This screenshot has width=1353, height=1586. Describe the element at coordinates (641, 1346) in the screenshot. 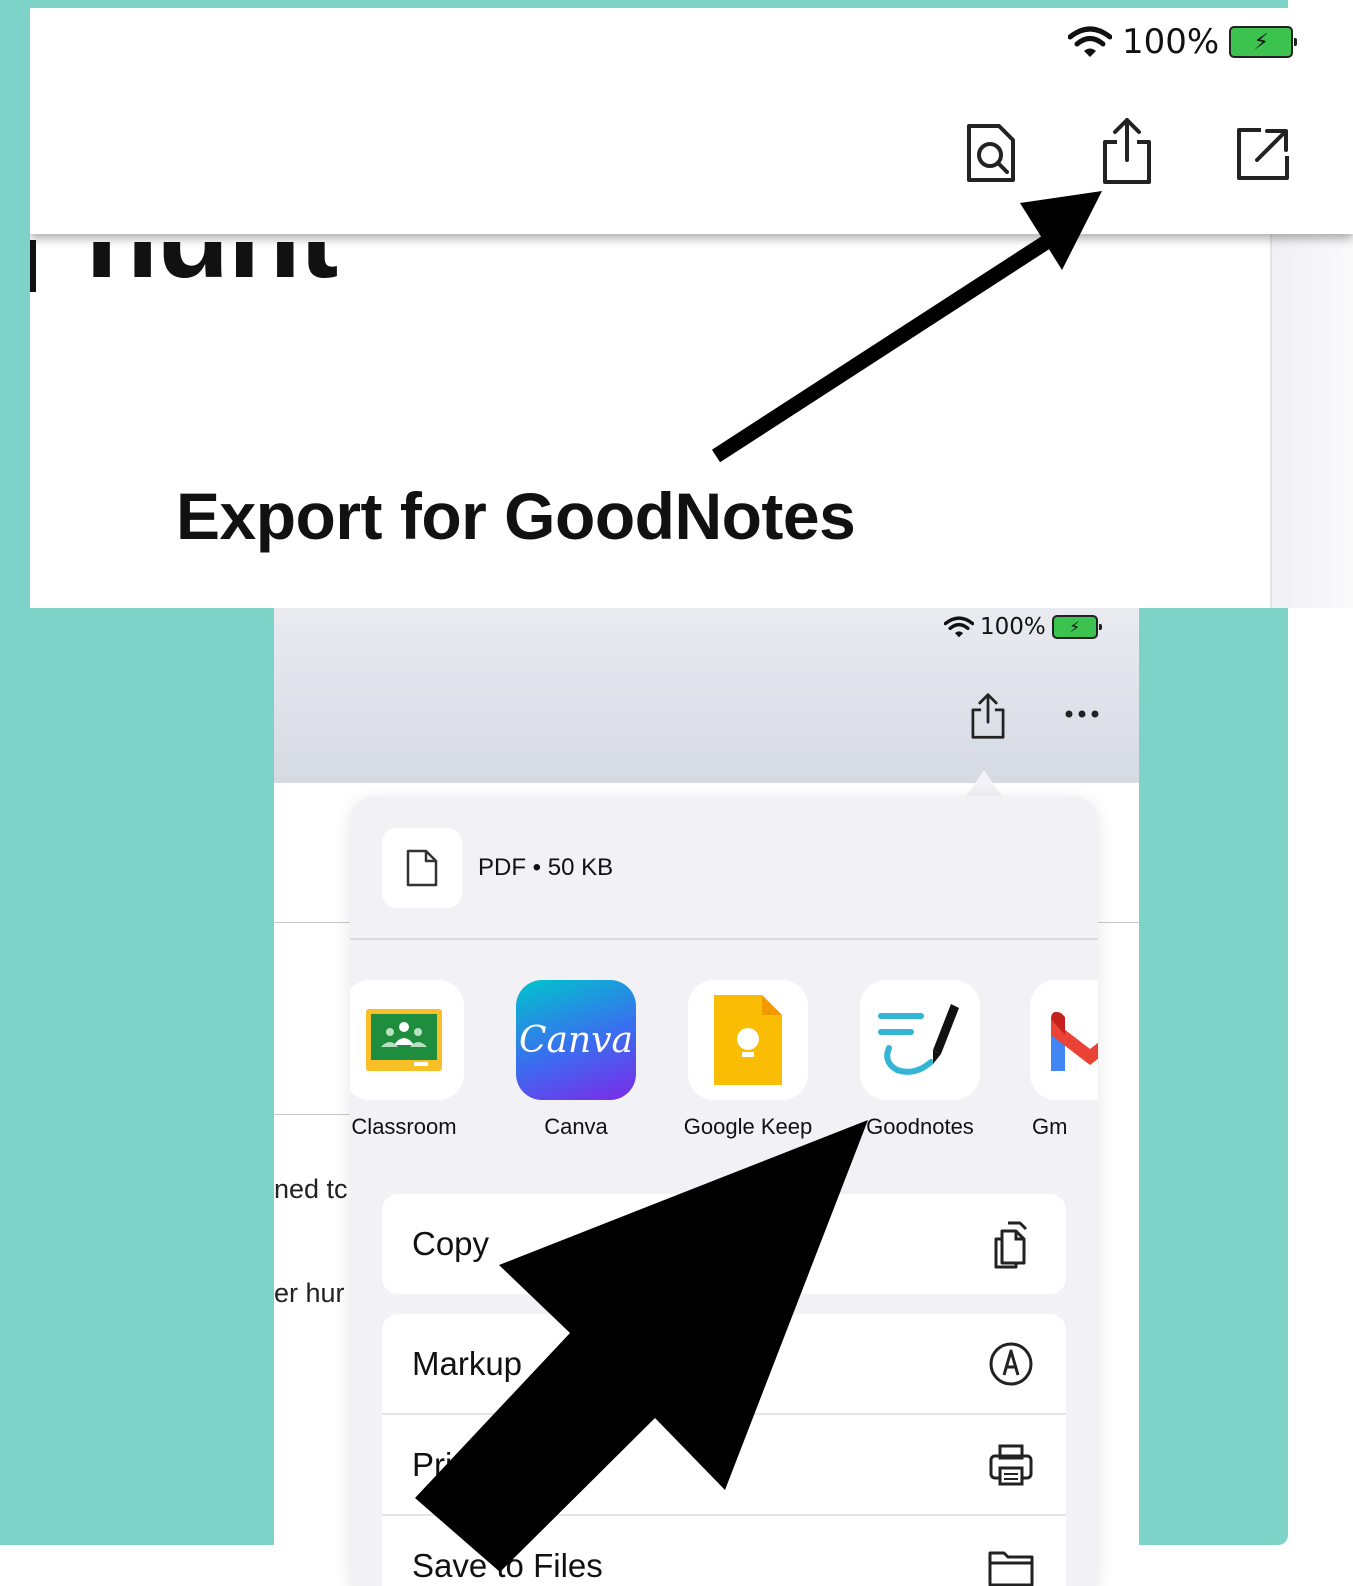

I see `pointer-arrow-to-goodnotes` at that location.